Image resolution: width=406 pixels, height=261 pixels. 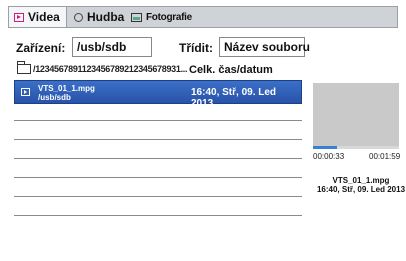 I want to click on preview-file-datetime: 16:40, Stř, 09. Led 2013, so click(x=361, y=189).